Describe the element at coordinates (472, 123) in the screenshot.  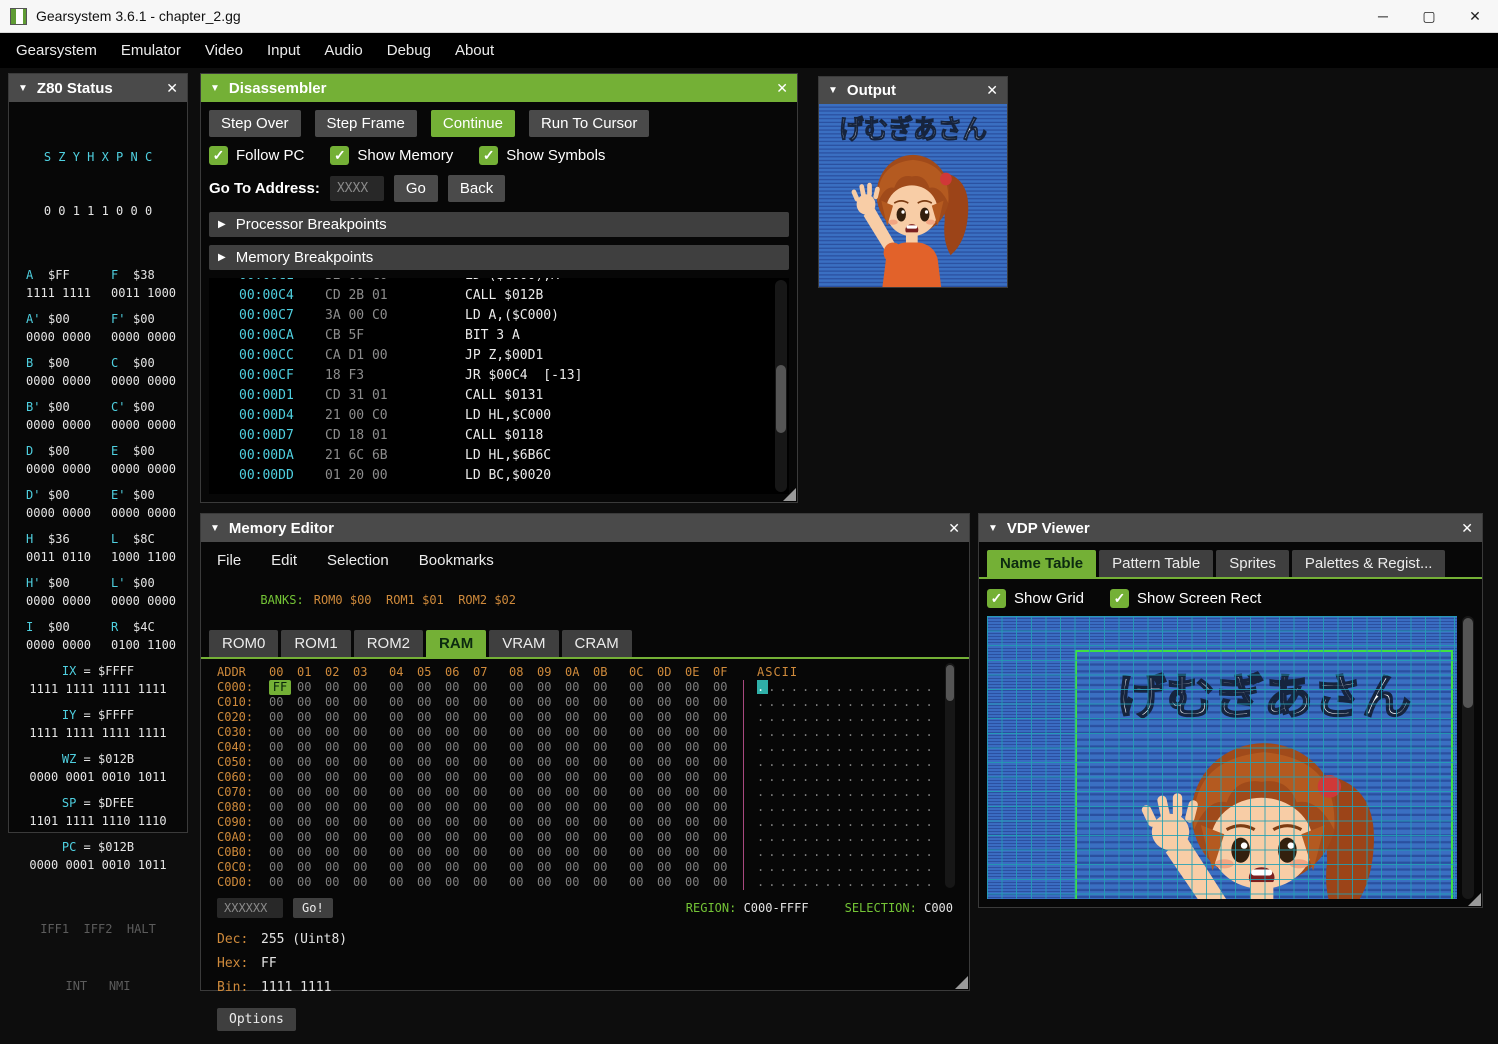
I see `continue-button: Continue` at that location.